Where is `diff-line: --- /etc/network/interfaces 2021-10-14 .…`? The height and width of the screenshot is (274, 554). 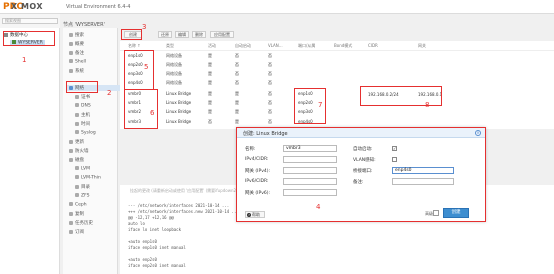
diff-line: --- /etc/network/interfaces 2021-10-14 .… is located at coordinates (179, 205).